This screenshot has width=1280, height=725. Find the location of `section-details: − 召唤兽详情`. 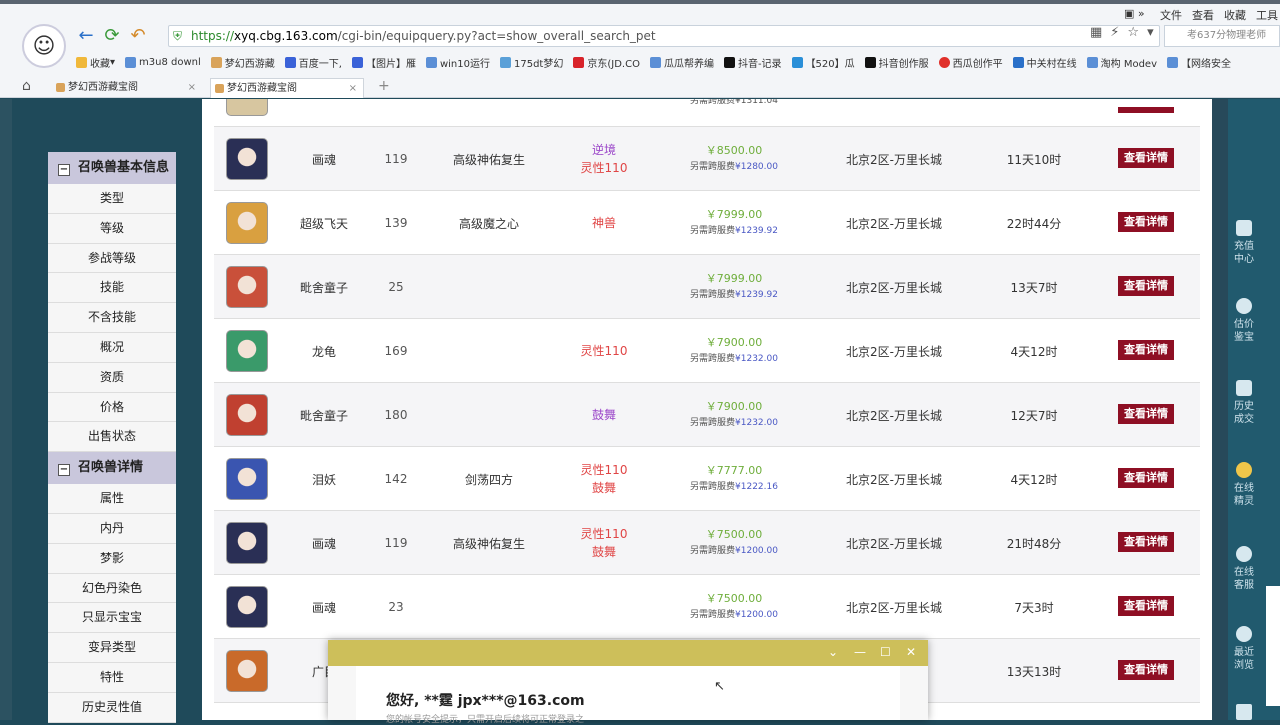

section-details: − 召唤兽详情 is located at coordinates (112, 468).